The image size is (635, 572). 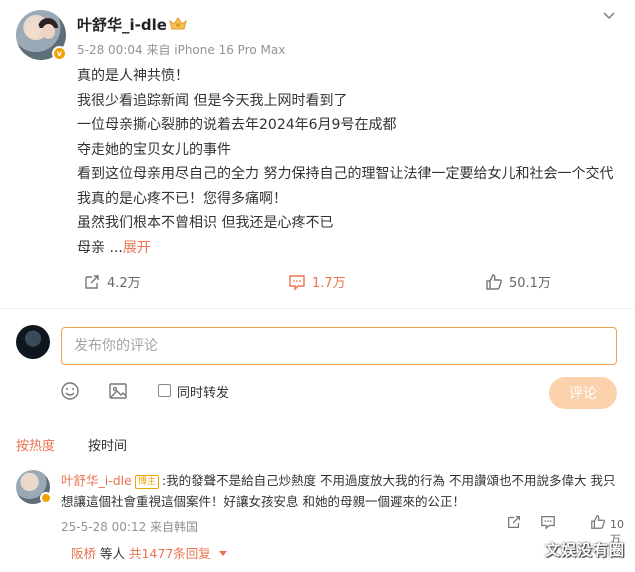 I want to click on tab-hot: 按热度, so click(x=35, y=444).